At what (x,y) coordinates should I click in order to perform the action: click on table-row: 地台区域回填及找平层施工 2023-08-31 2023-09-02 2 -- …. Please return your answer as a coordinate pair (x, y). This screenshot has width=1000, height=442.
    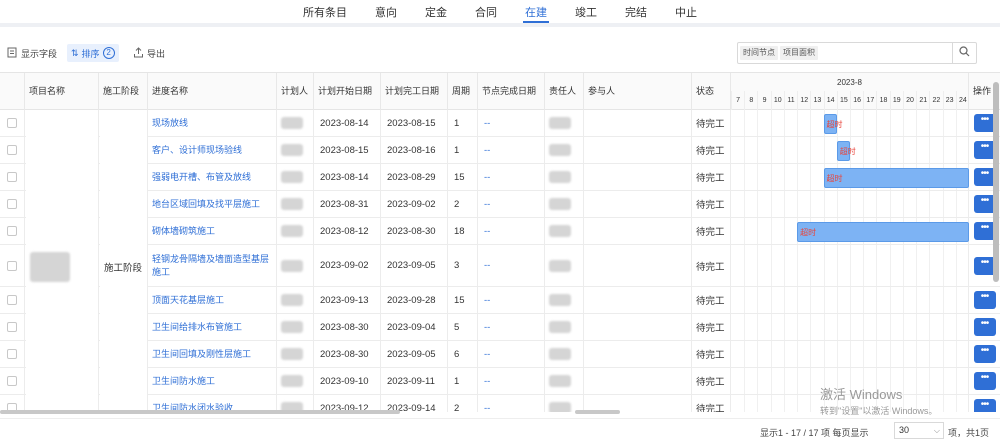
    Looking at the image, I should click on (500, 204).